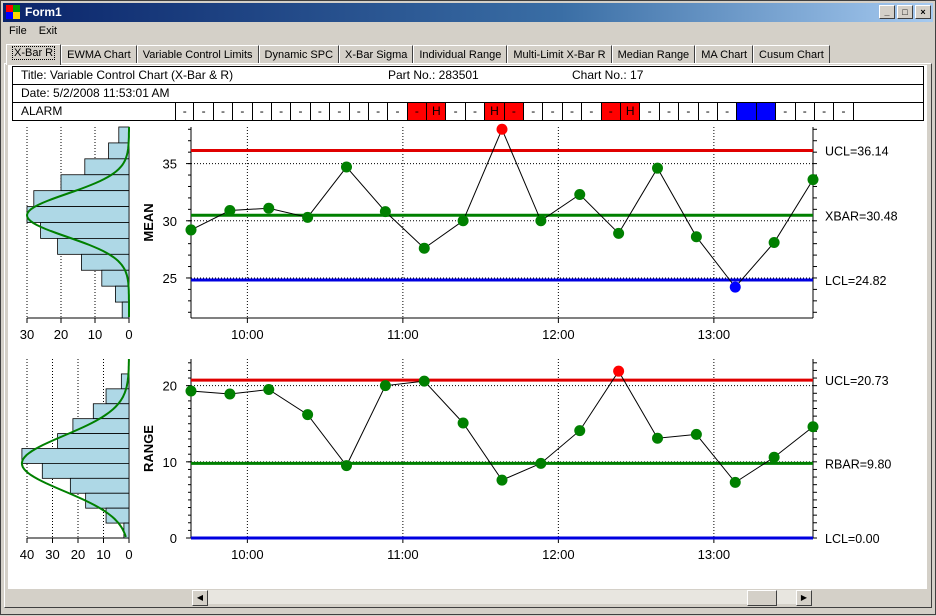 This screenshot has height=616, width=936. I want to click on y-tick-label: 0, so click(173, 538).